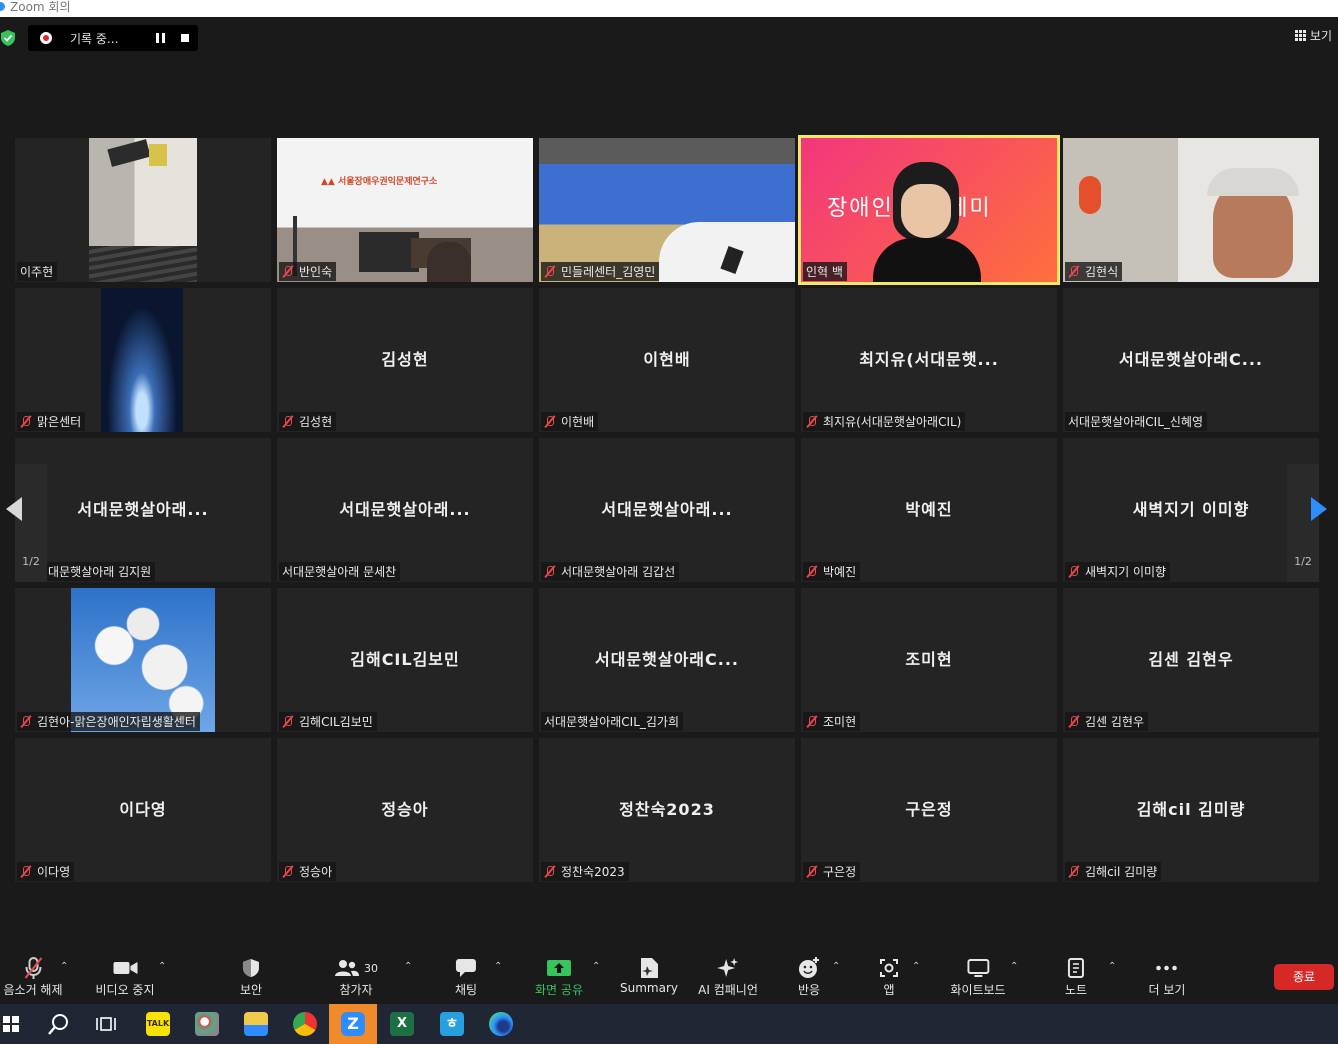  What do you see at coordinates (466, 976) in the screenshot?
I see `chat-button: 채팅` at bounding box center [466, 976].